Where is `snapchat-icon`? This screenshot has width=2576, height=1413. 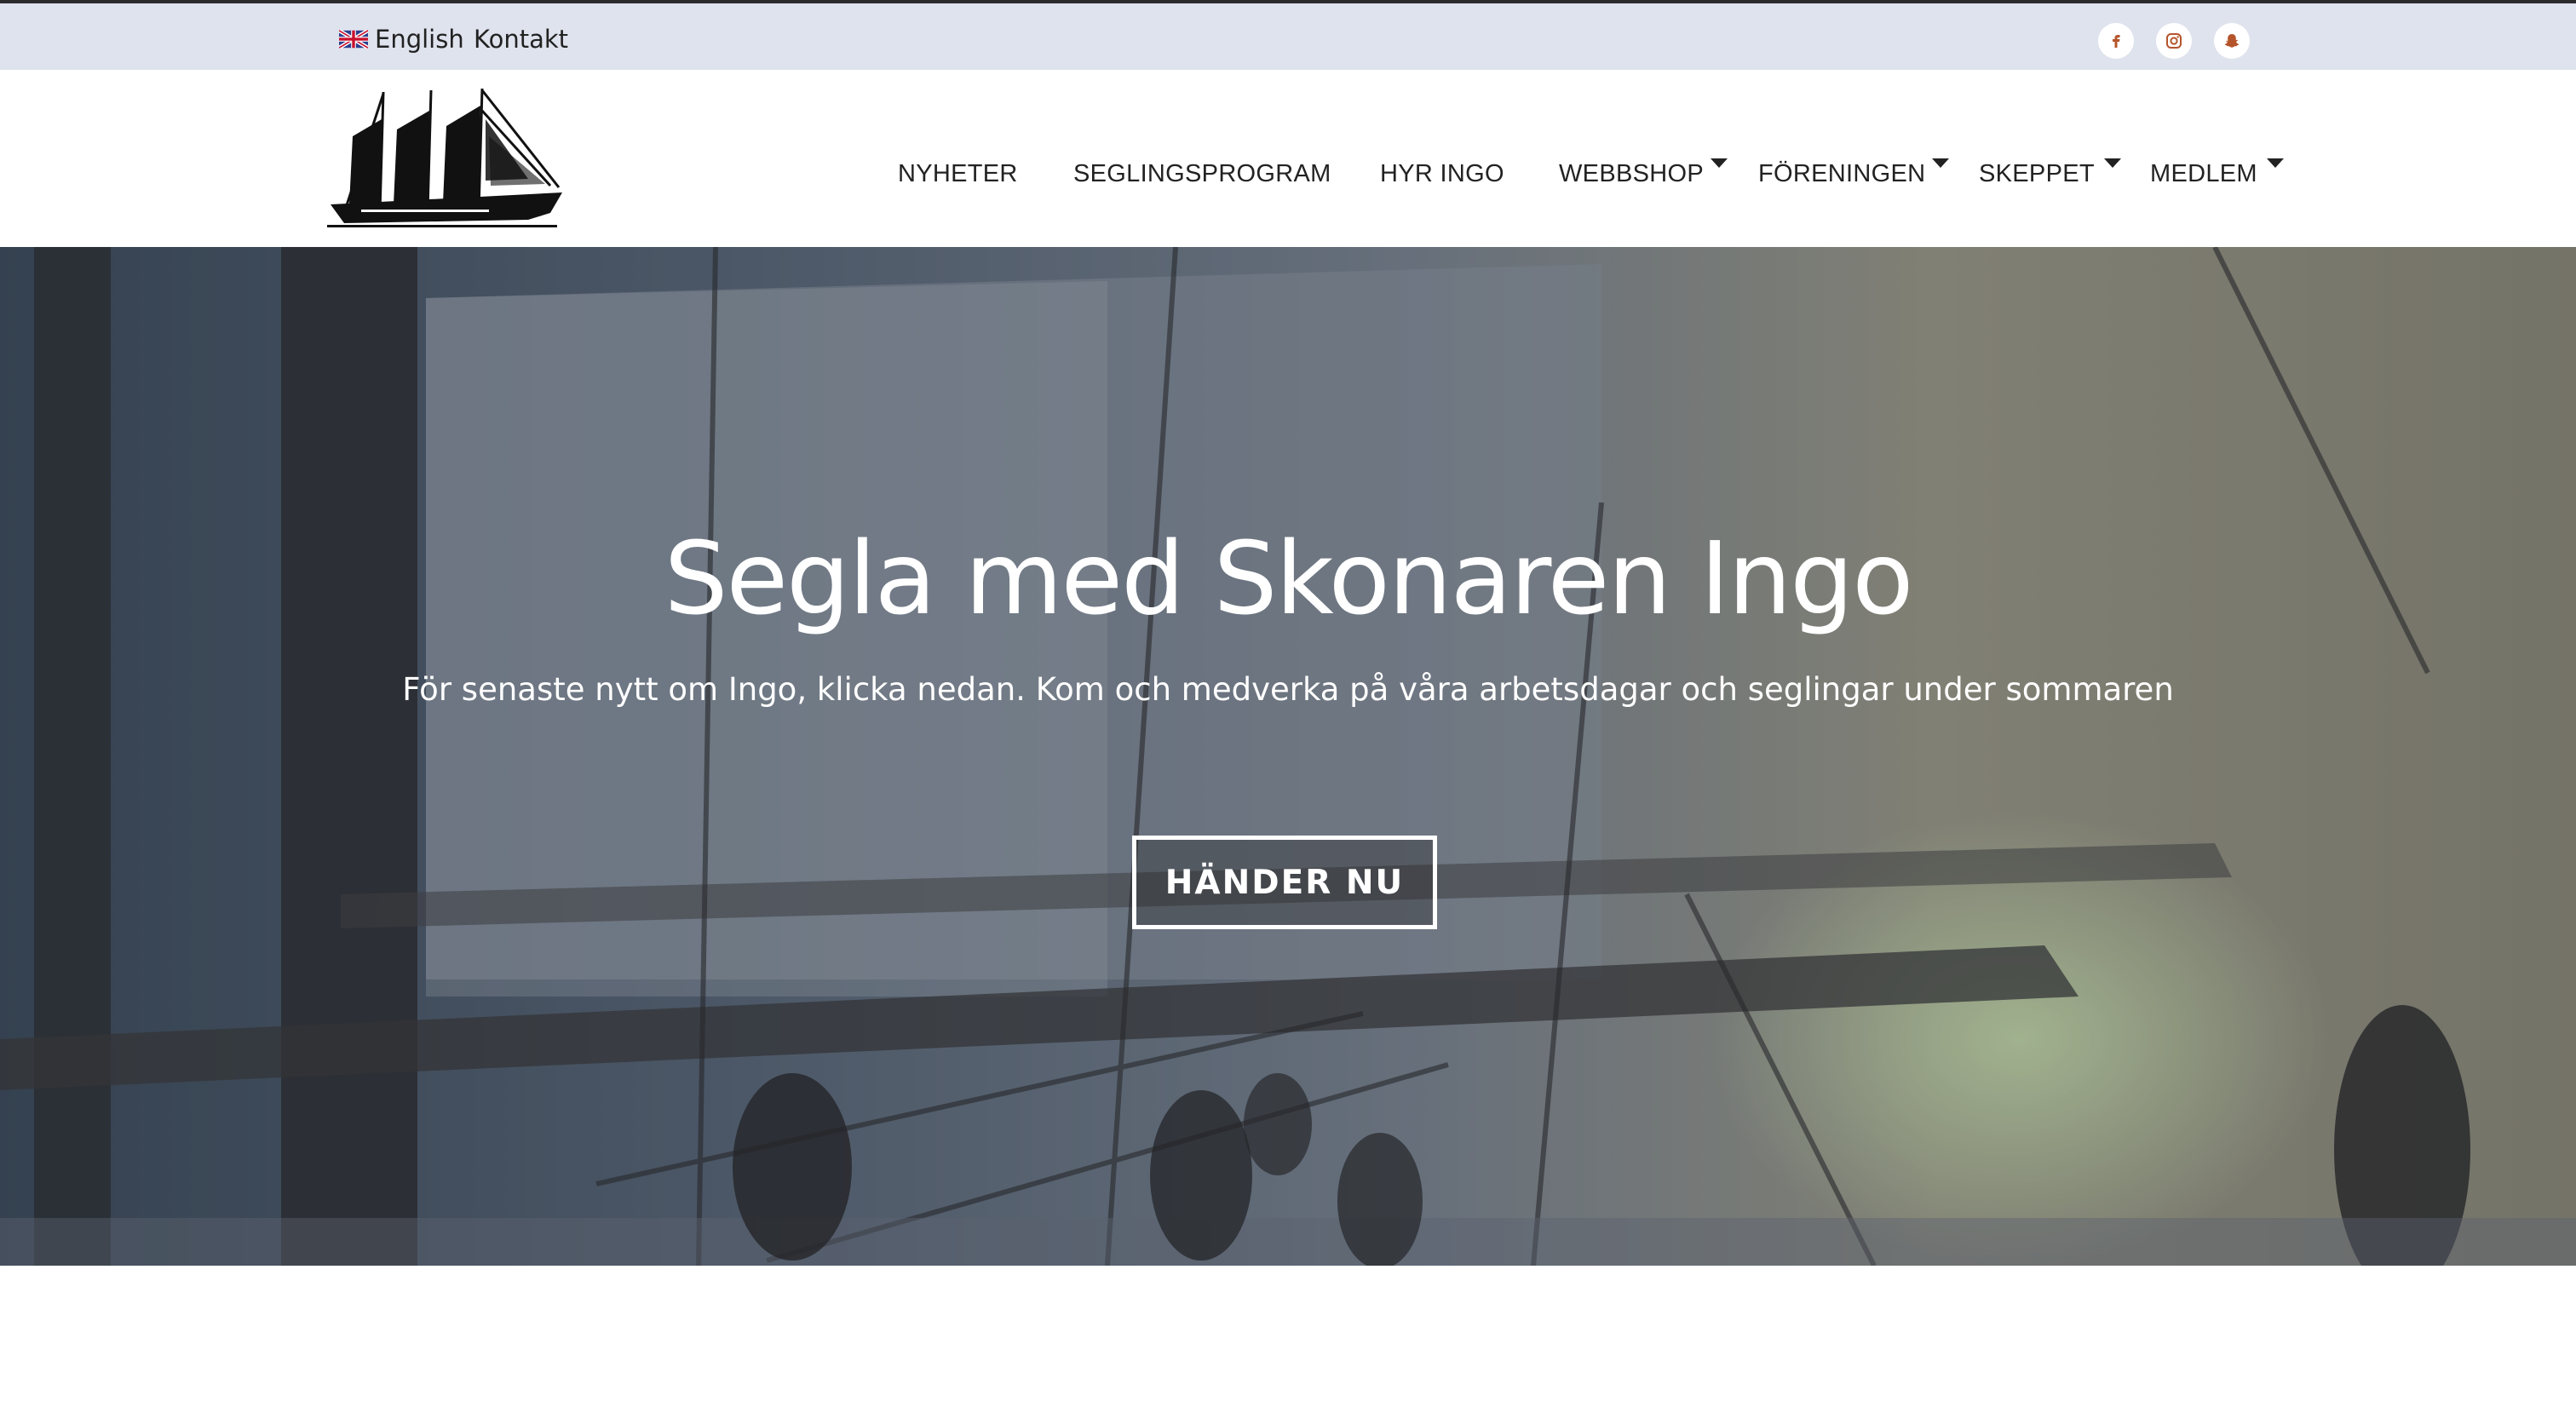
snapchat-icon is located at coordinates (2232, 41).